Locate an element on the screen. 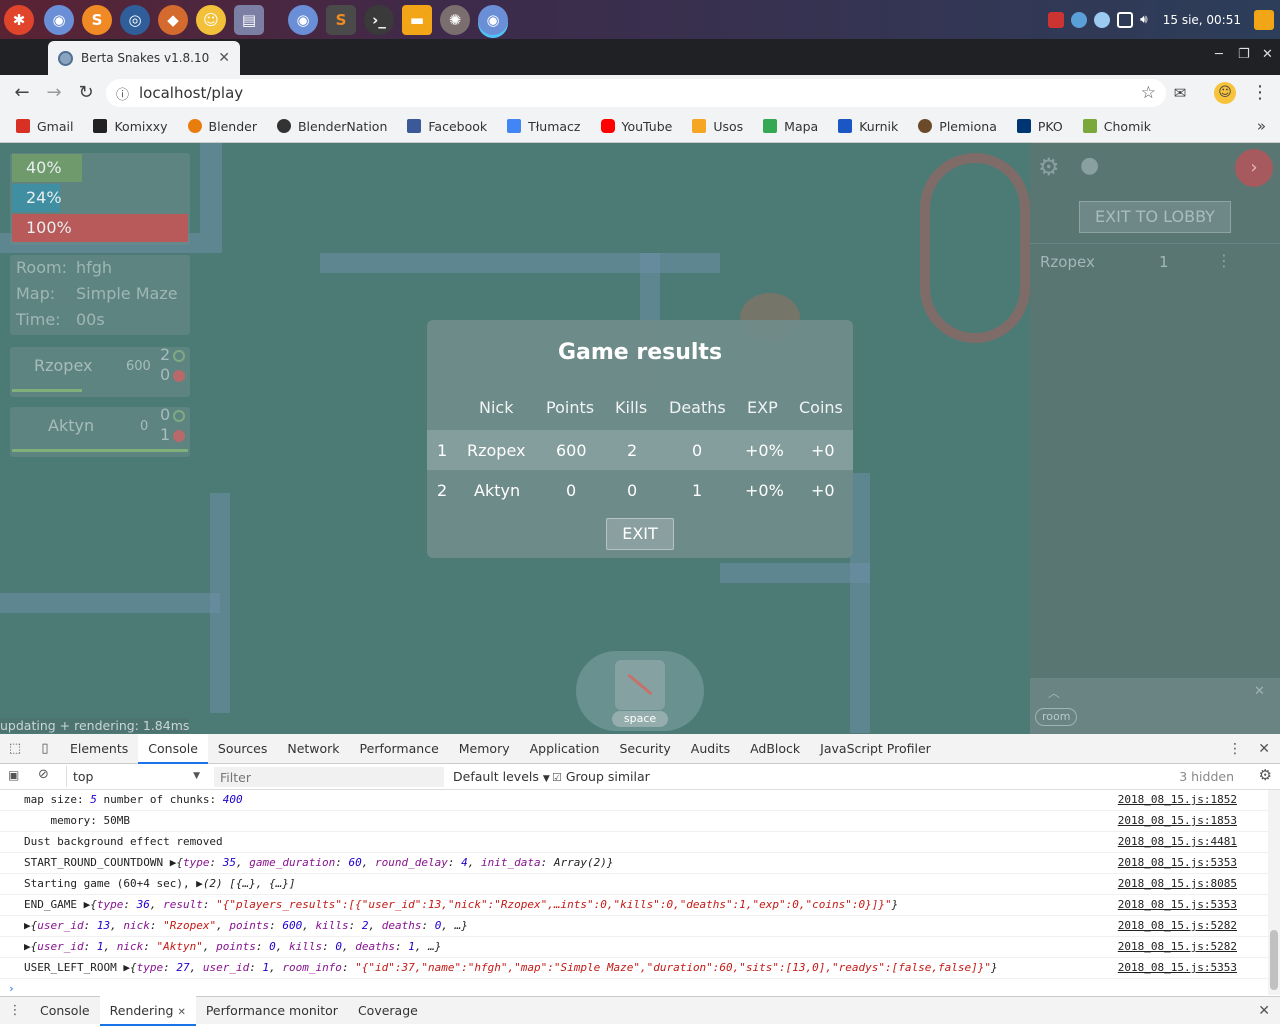 This screenshot has height=1028, width=1280. tray-calendar-icon is located at coordinates (1264, 19).